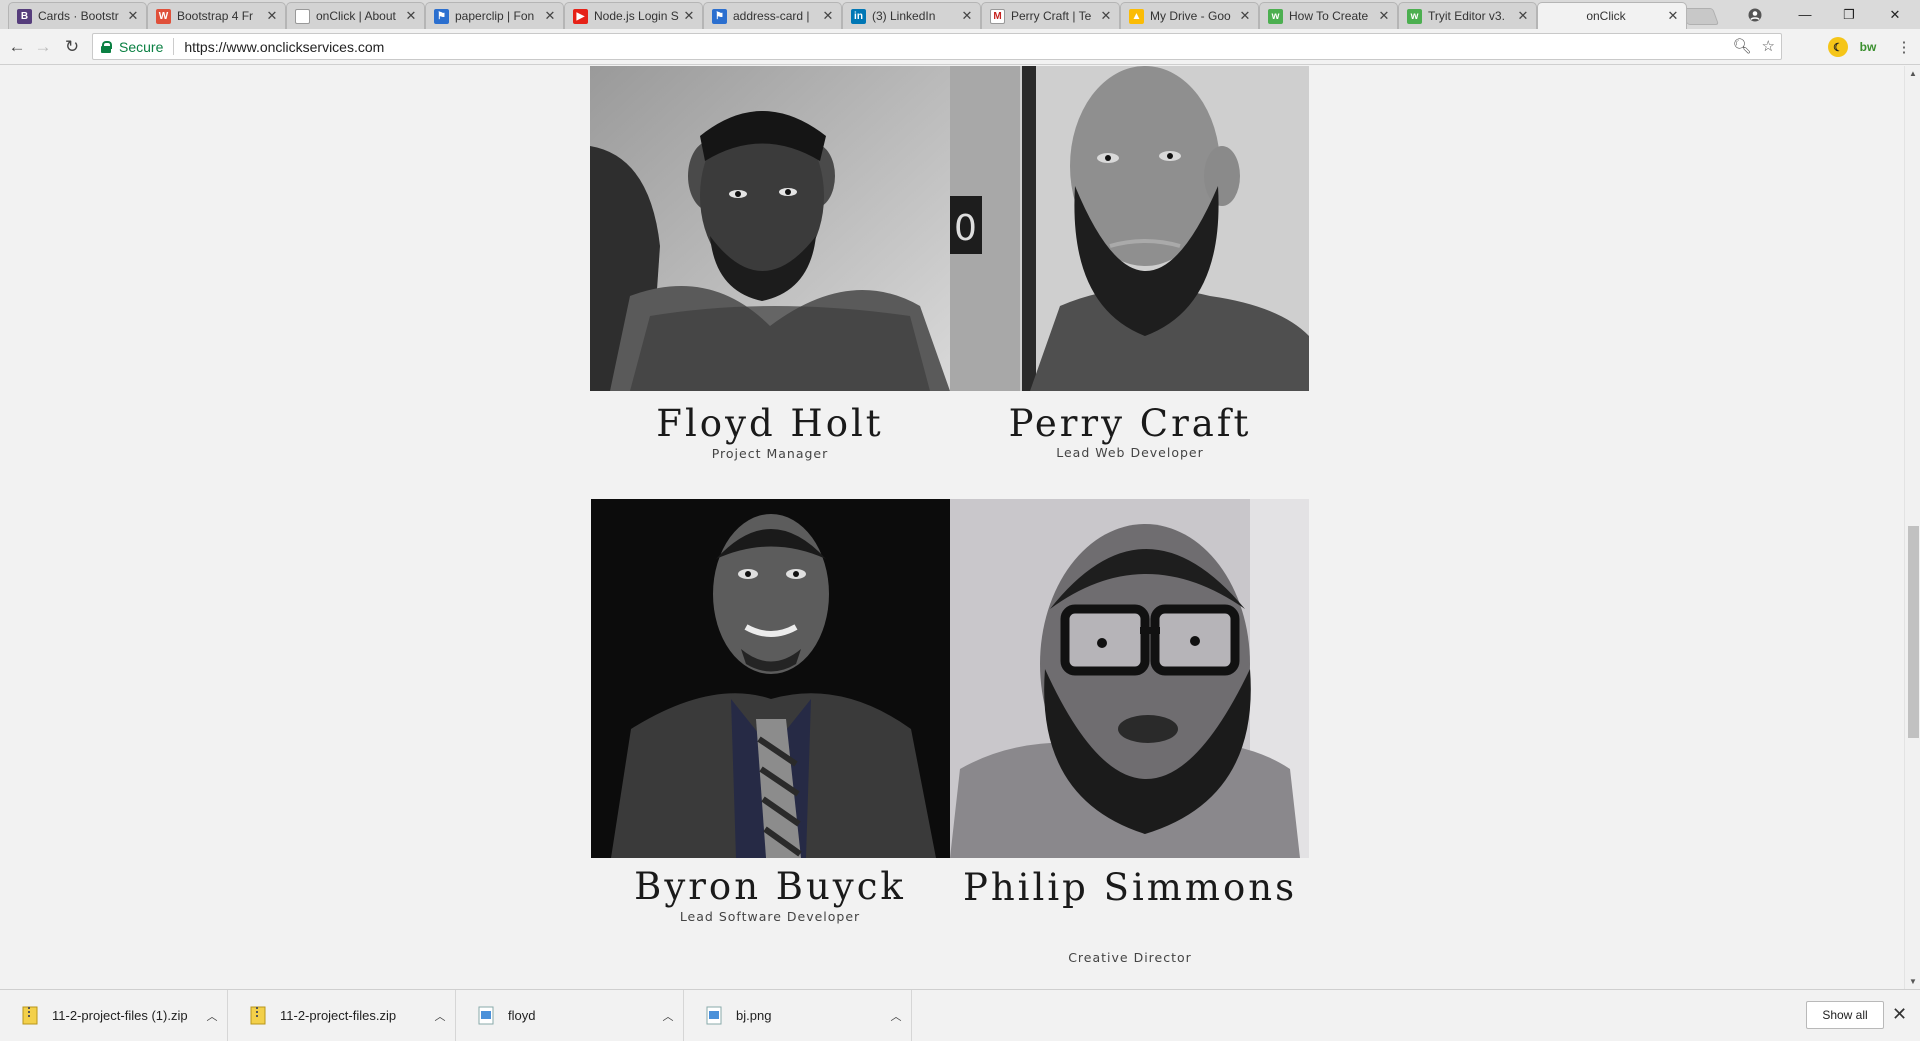 The height and width of the screenshot is (1041, 1920). I want to click on tab-title: How To Create, so click(1329, 16).